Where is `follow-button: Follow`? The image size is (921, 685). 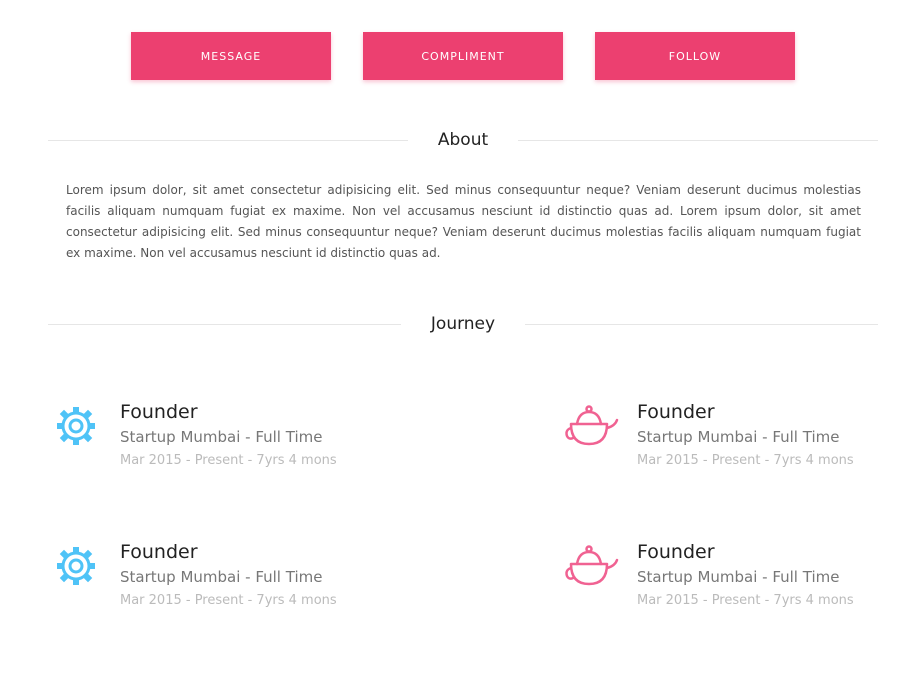
follow-button: Follow is located at coordinates (695, 56).